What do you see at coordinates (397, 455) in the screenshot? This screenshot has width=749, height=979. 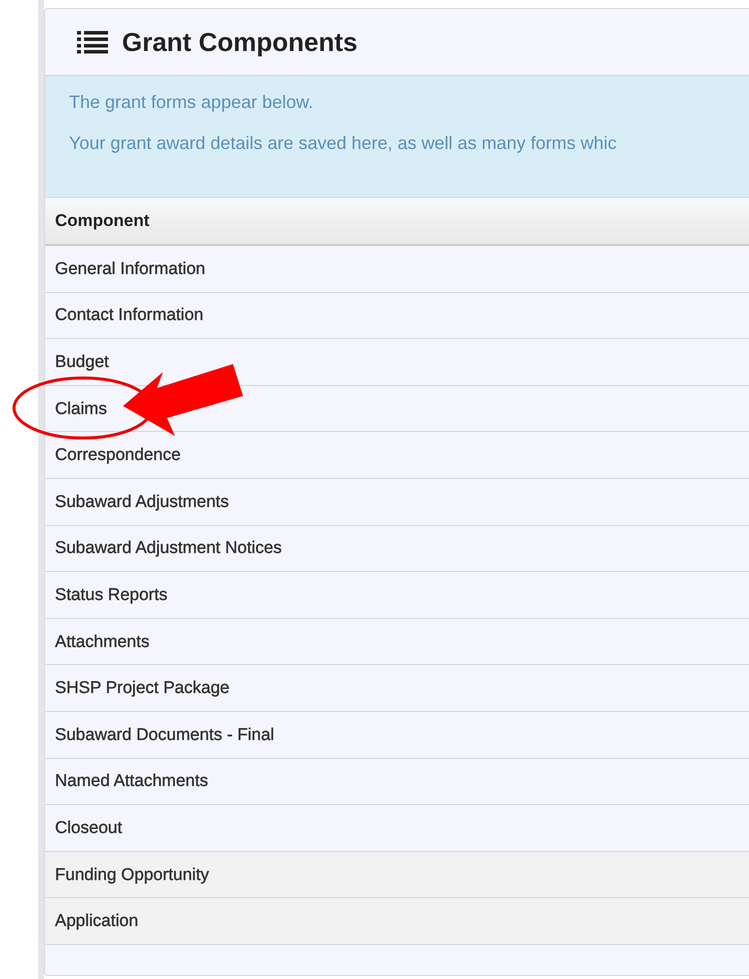 I see `component-row: Correspondence` at bounding box center [397, 455].